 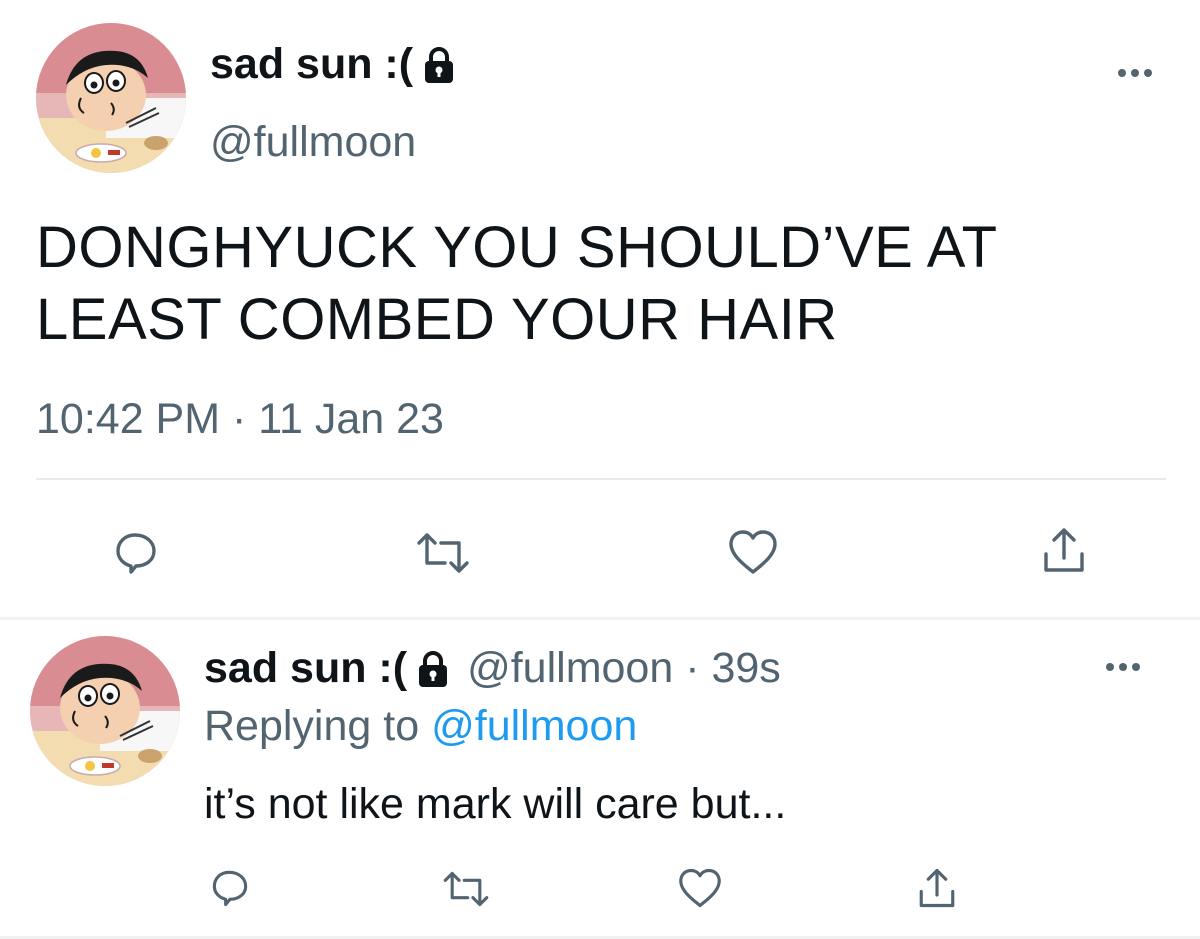 I want to click on reply-header: sad sun :( @fullmoon · 39s, so click(x=492, y=668).